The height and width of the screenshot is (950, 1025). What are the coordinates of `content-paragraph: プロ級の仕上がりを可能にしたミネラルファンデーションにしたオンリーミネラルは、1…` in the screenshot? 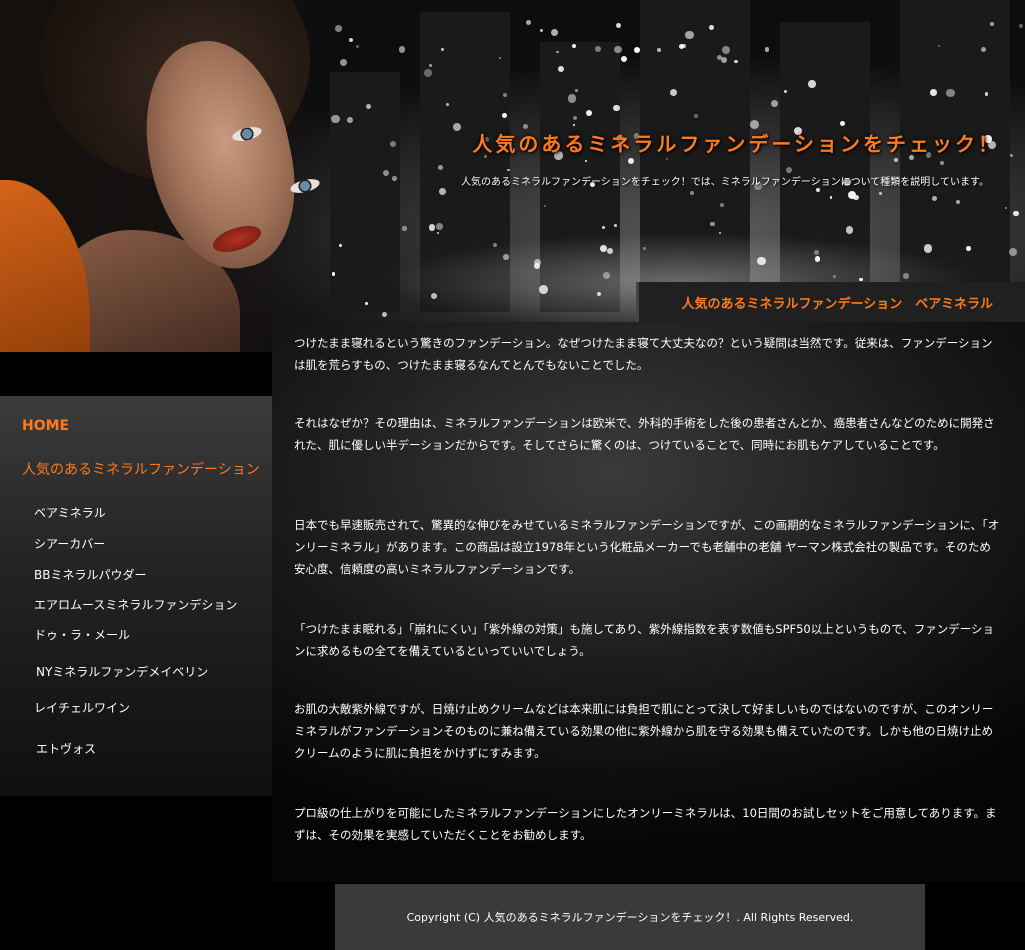 It's located at (645, 824).